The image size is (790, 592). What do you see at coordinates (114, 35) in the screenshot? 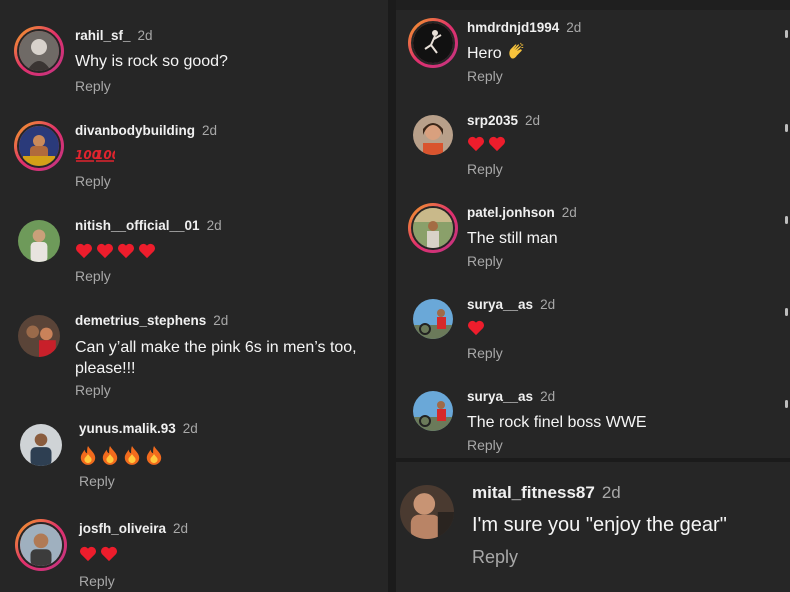
I see `username: rahil_sf_ 2d` at bounding box center [114, 35].